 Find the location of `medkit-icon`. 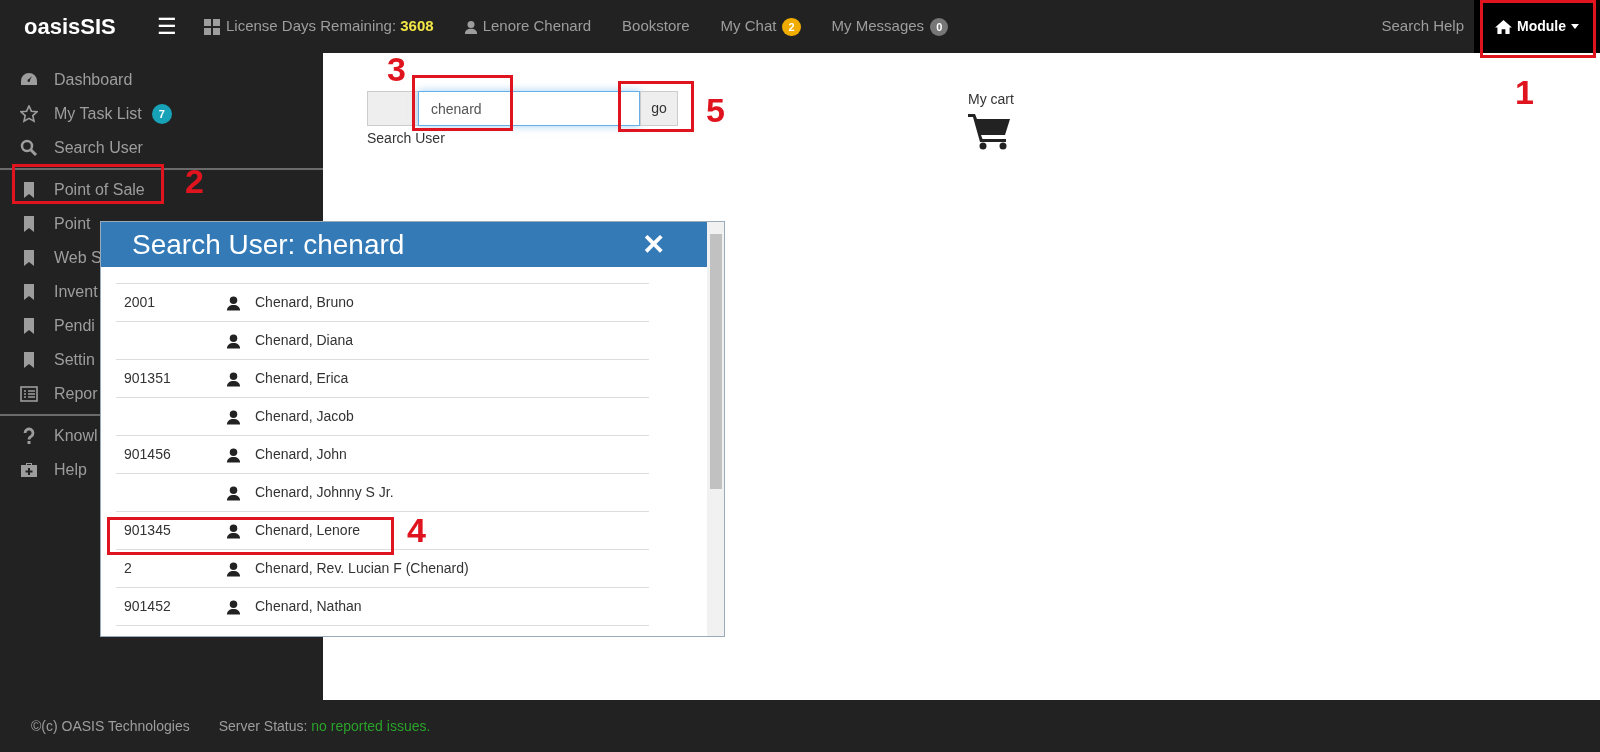

medkit-icon is located at coordinates (29, 470).